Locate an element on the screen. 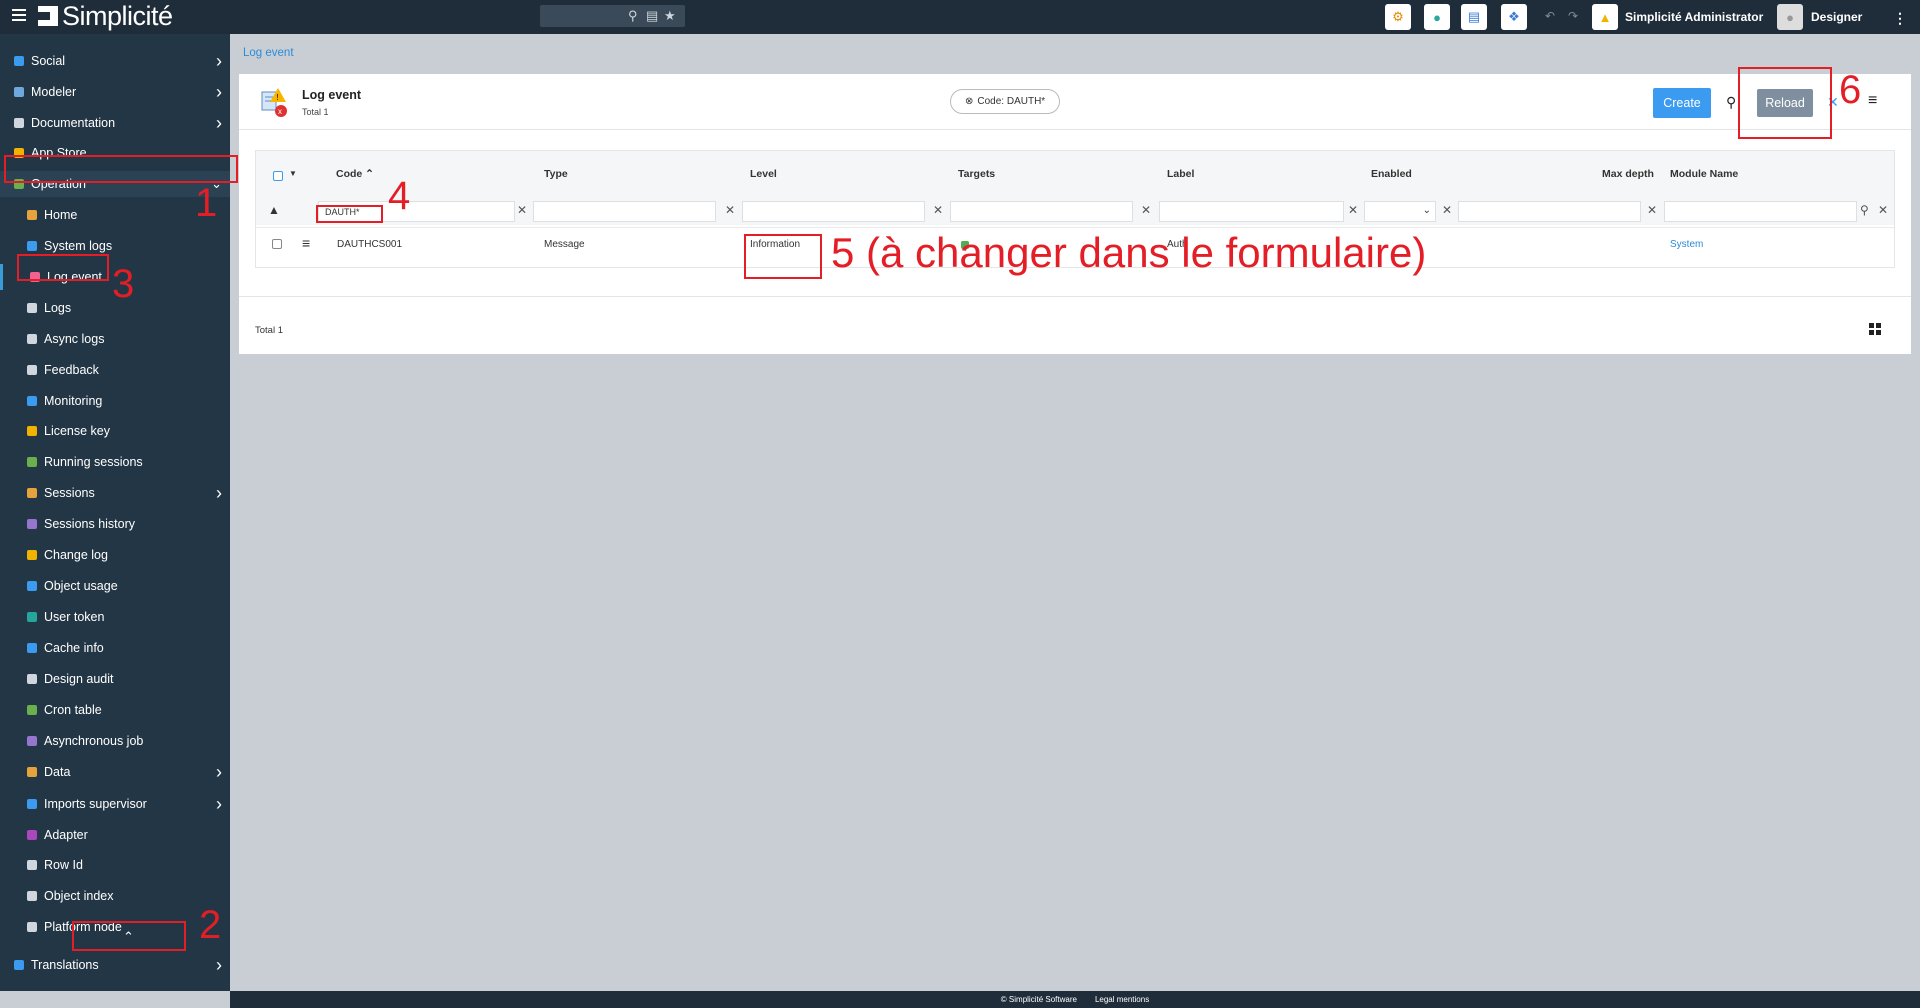 Image resolution: width=1920 pixels, height=1008 pixels. column-header-label: Label is located at coordinates (1180, 174).